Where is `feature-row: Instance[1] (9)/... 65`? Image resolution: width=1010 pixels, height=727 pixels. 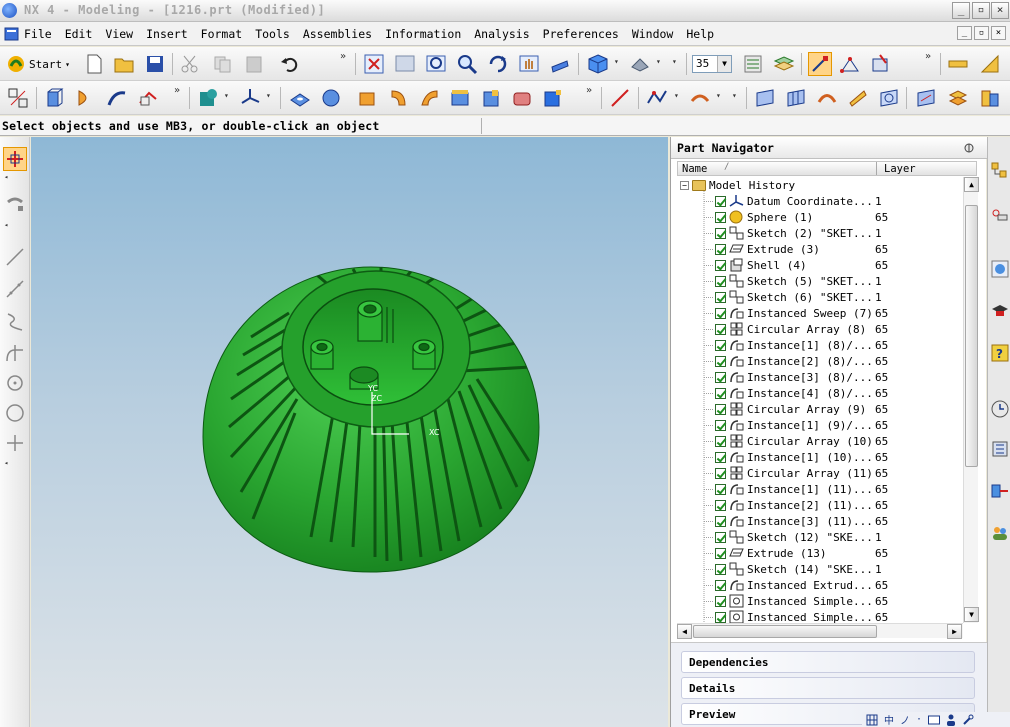 feature-row: Instance[1] (9)/... 65 is located at coordinates (834, 425).